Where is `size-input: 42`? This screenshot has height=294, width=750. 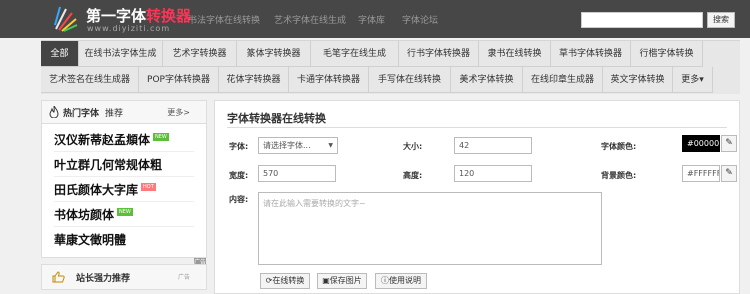 size-input: 42 is located at coordinates (493, 145).